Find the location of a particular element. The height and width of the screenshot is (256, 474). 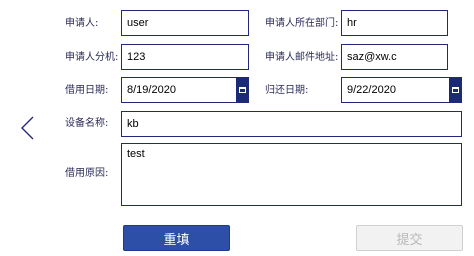

borrow-date-value: 8/19/2020 is located at coordinates (151, 90).